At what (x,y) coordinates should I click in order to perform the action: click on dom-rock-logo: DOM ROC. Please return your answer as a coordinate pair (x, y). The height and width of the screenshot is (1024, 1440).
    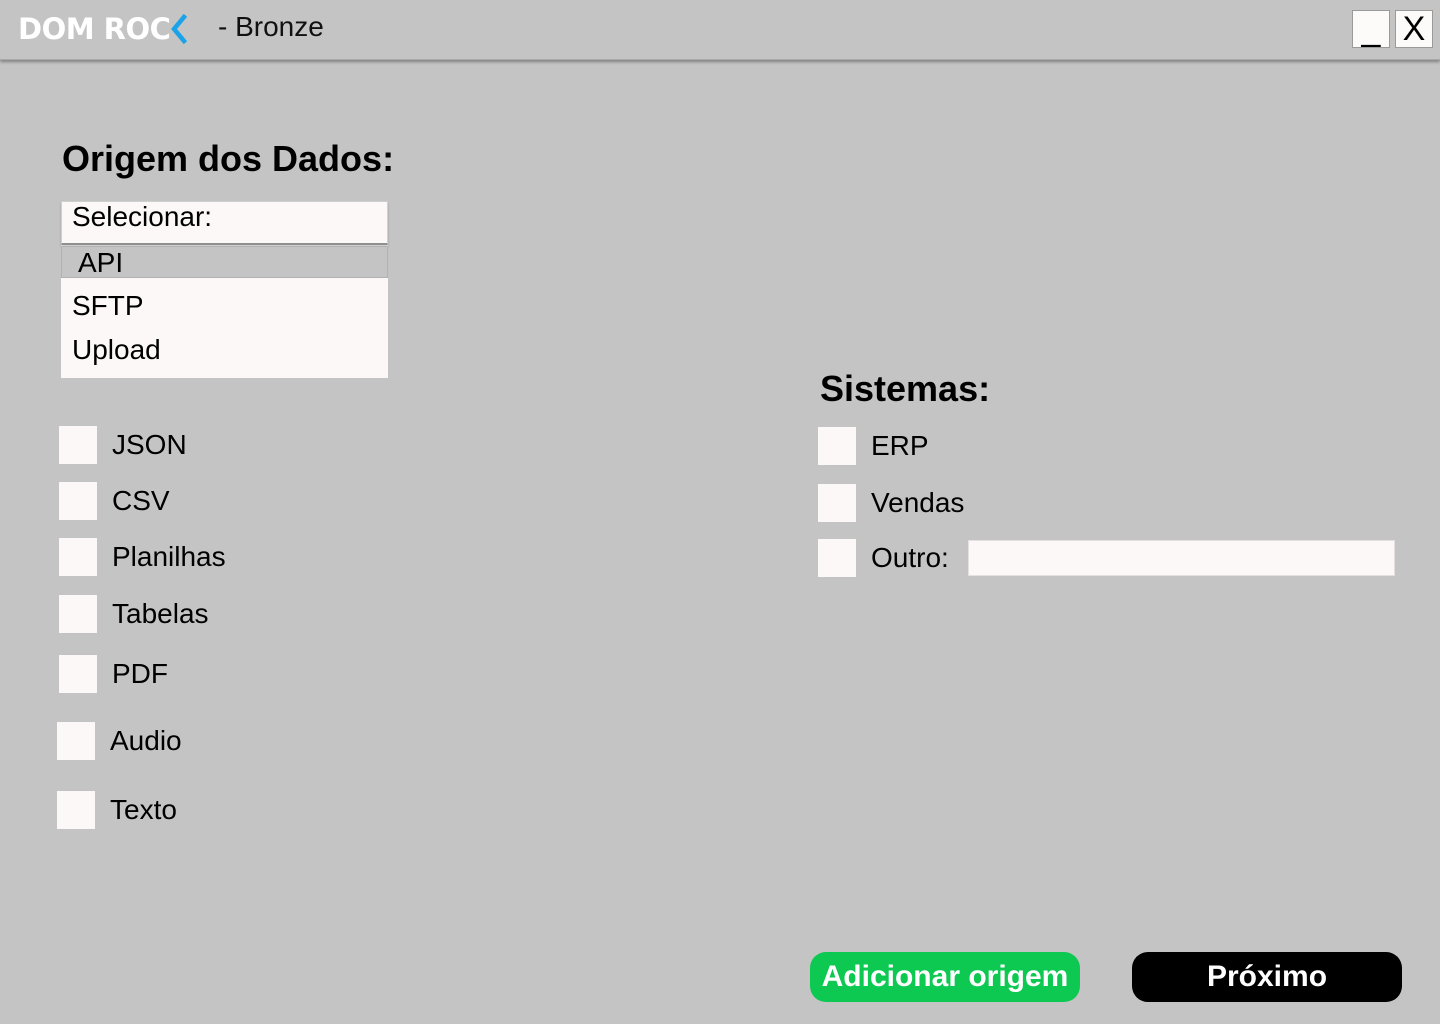
    Looking at the image, I should click on (103, 29).